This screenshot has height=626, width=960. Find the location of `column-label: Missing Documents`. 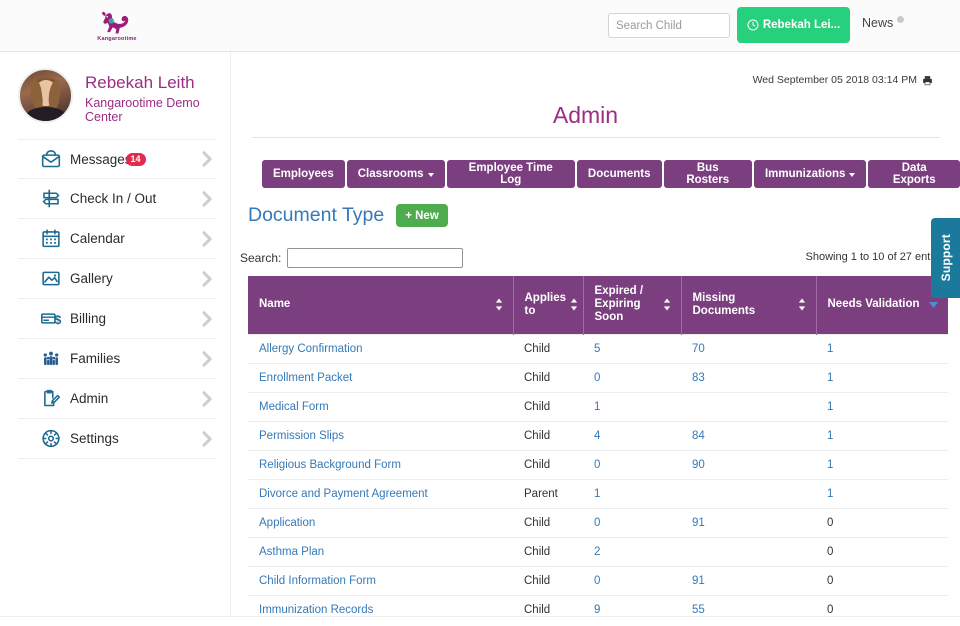

column-label: Missing Documents is located at coordinates (724, 304).